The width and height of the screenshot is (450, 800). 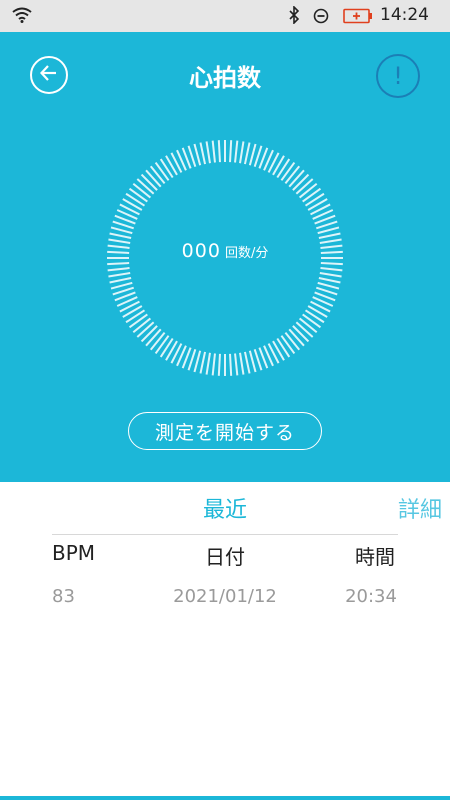 I want to click on heart-rate-reading: 000 回数/分, so click(x=225, y=251).